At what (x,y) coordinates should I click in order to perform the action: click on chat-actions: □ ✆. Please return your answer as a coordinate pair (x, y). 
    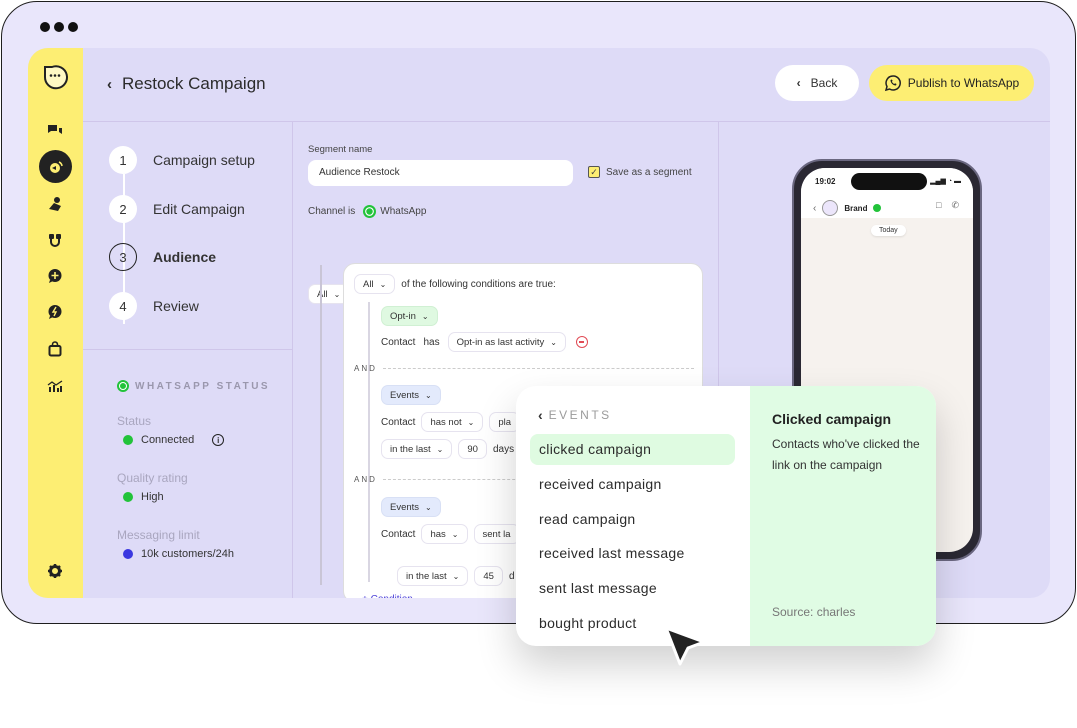
    Looking at the image, I should click on (947, 205).